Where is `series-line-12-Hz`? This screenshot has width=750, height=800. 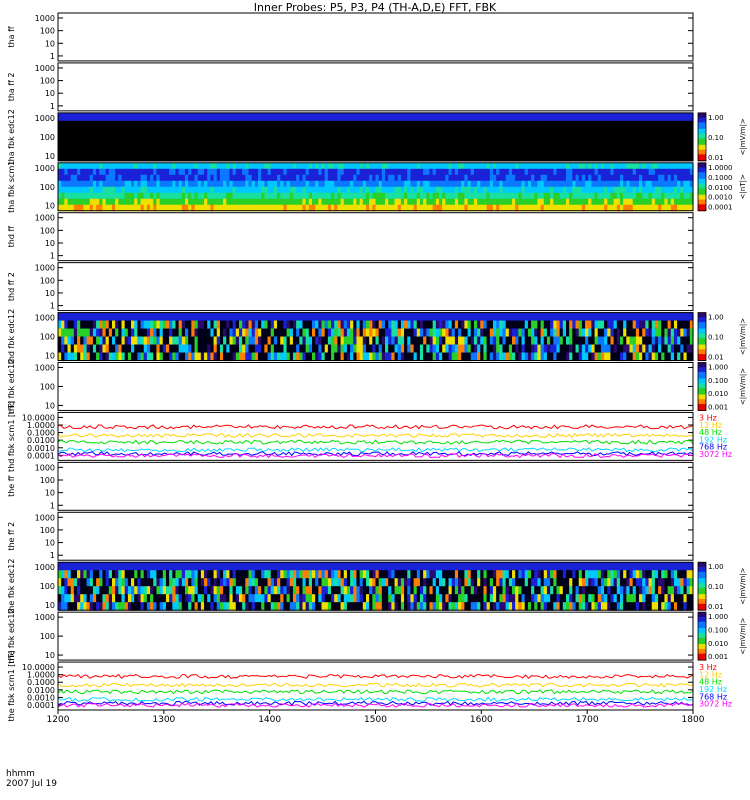 series-line-12-Hz is located at coordinates (375, 435).